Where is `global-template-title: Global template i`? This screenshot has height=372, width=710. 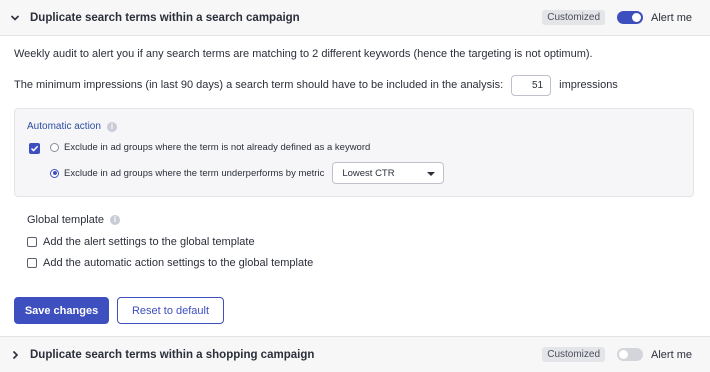 global-template-title: Global template i is located at coordinates (74, 220).